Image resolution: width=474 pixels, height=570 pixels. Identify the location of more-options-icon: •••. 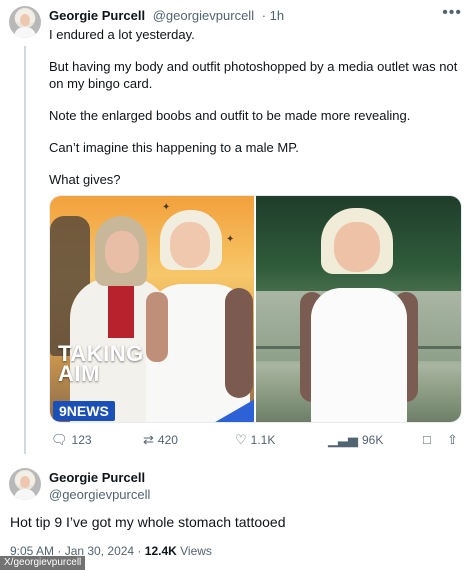
(452, 13).